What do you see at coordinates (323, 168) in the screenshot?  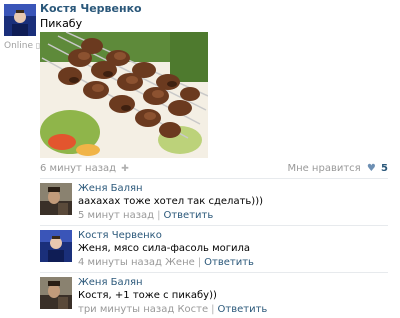 I see `like-label: Мне нравится` at bounding box center [323, 168].